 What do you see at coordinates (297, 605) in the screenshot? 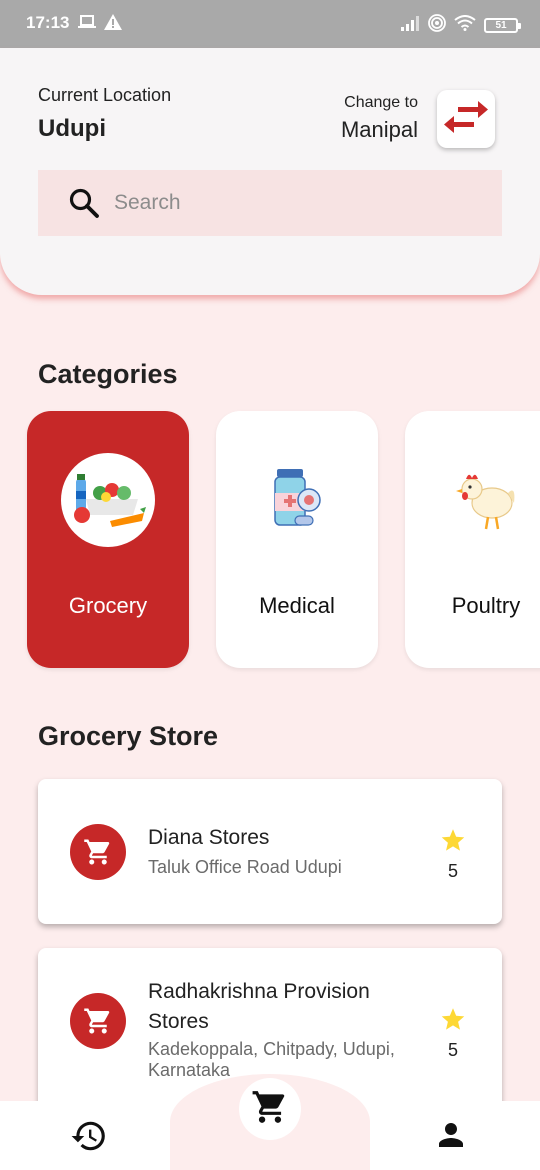
I see `category-label: Medical` at bounding box center [297, 605].